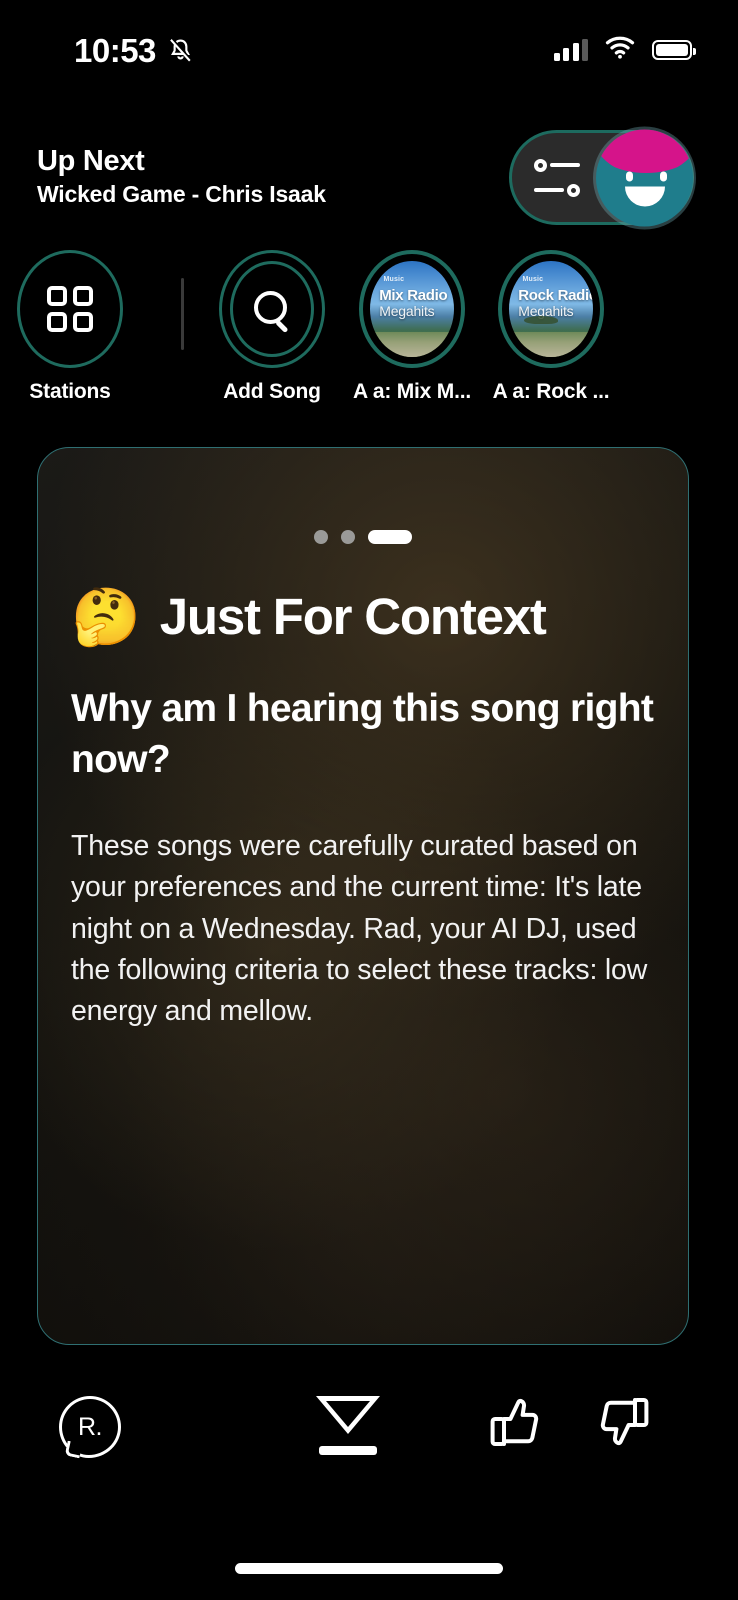  I want to click on rock-radio-artwork: Music Rock Radio Megahits, so click(551, 309).